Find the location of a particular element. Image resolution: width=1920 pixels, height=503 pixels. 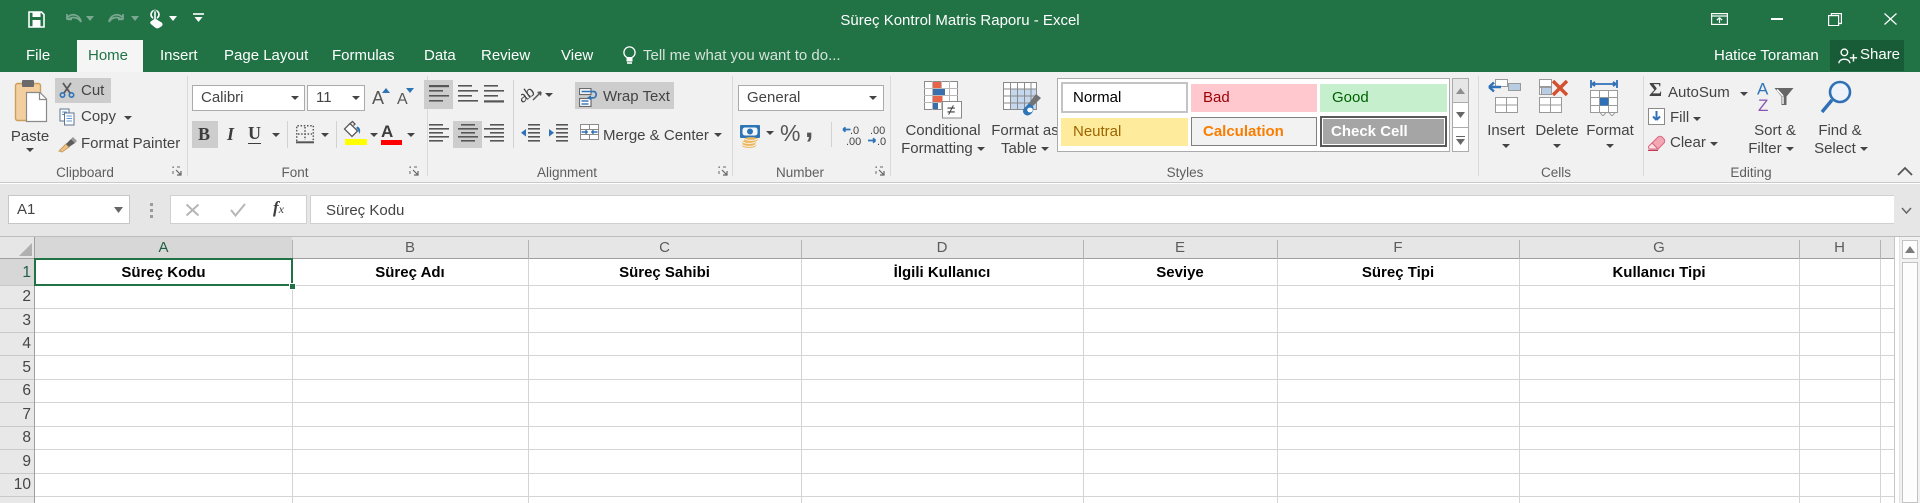

svg-text: .0 is located at coordinates (881, 141).